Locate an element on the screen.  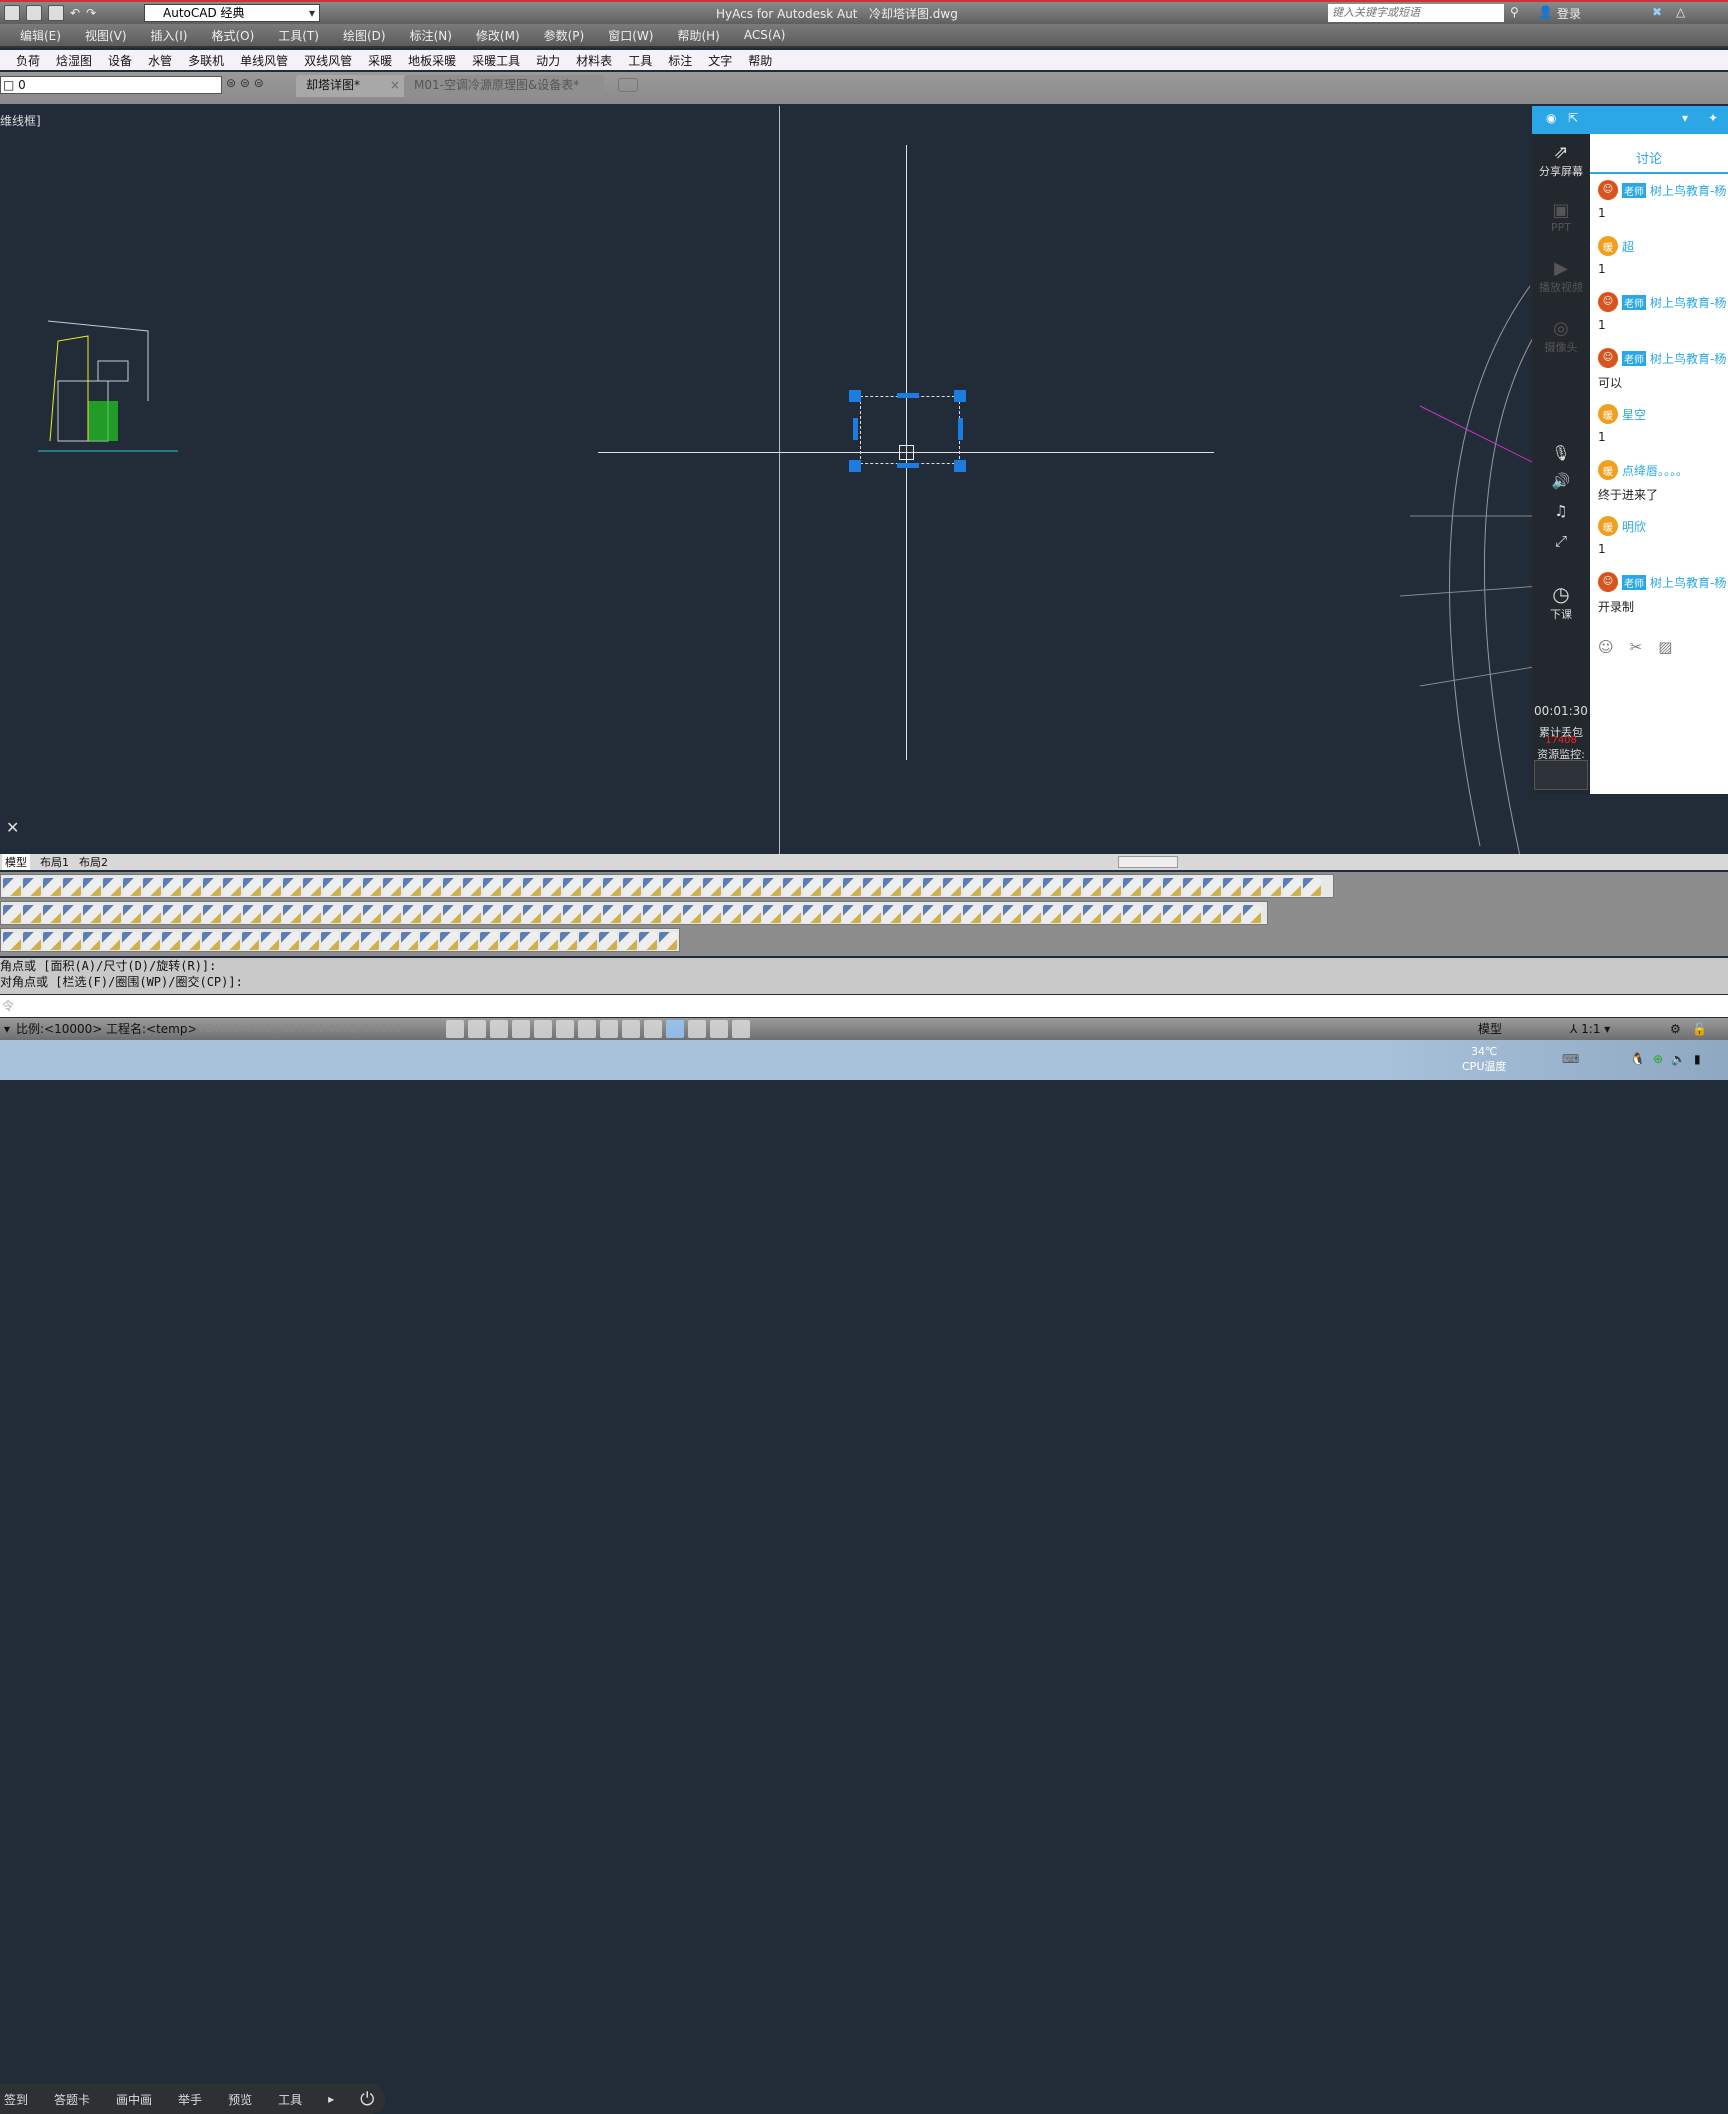
save-icon is located at coordinates (12, 13).